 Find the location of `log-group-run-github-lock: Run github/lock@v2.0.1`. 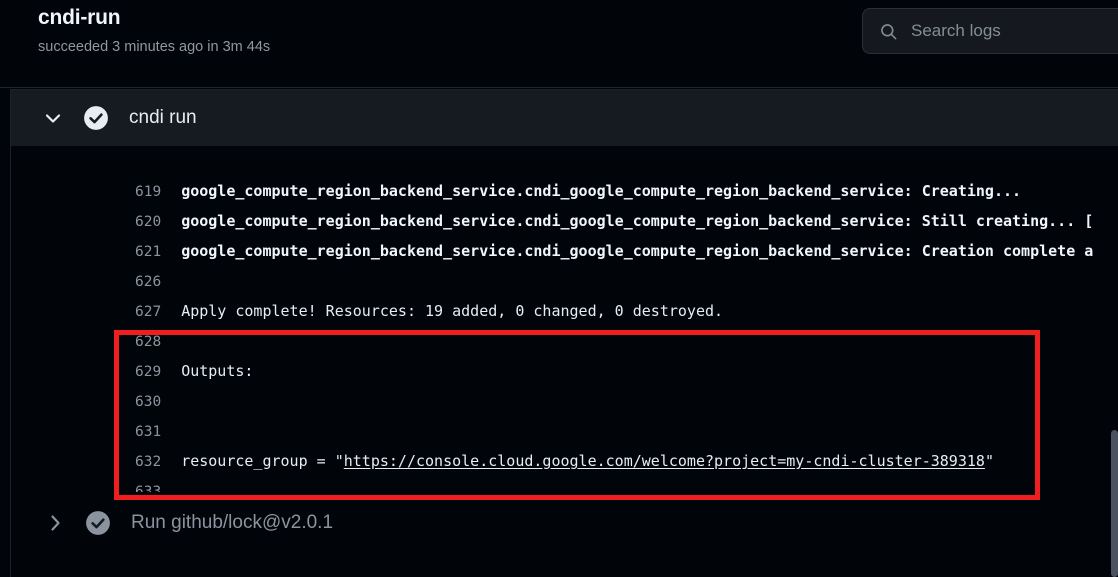

log-group-run-github-lock: Run github/lock@v2.0.1 is located at coordinates (564, 523).